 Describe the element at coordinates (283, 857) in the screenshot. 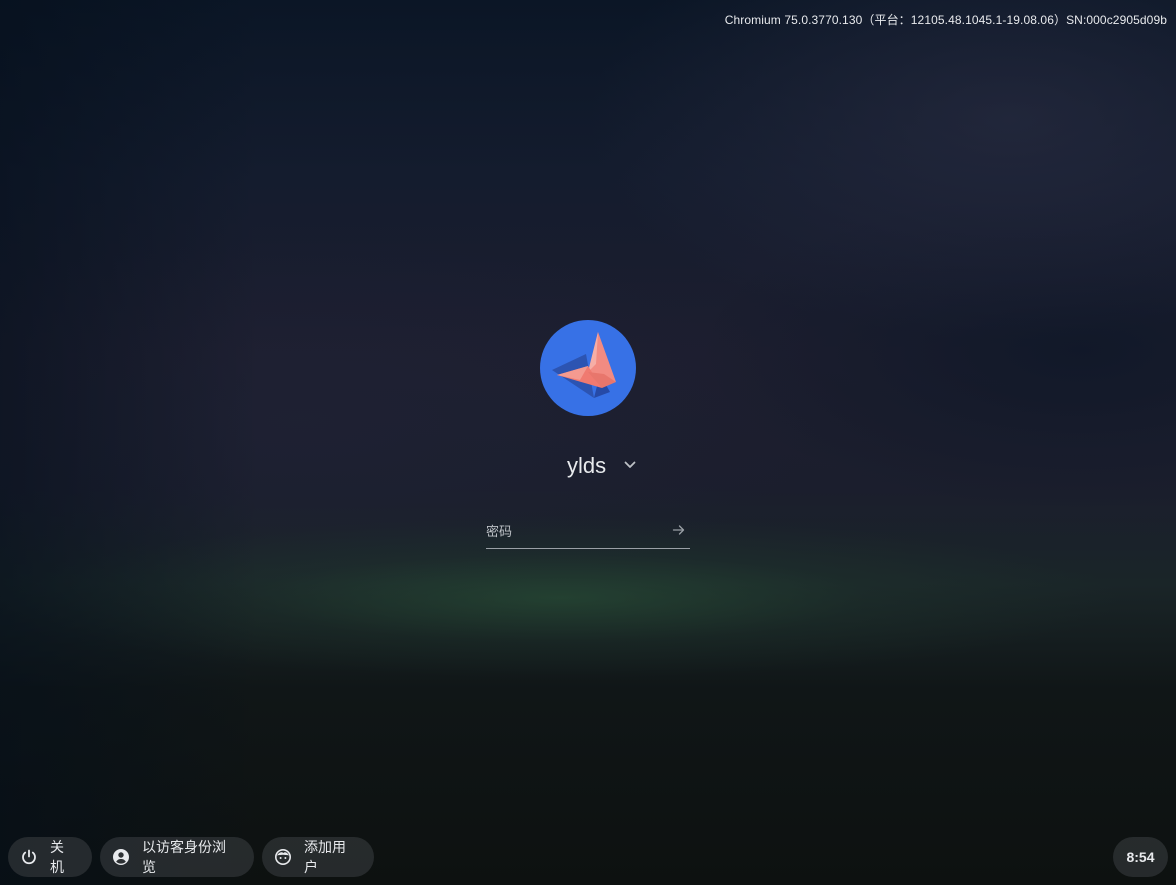

I see `add-user-icon` at that location.